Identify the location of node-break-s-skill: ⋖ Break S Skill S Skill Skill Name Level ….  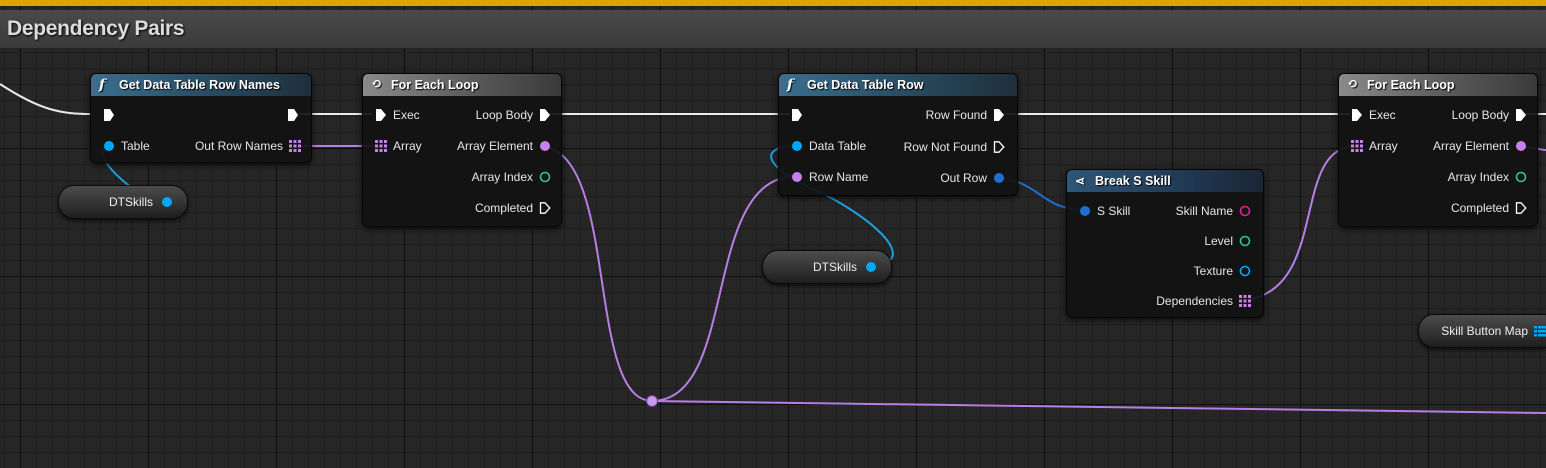
(1165, 243).